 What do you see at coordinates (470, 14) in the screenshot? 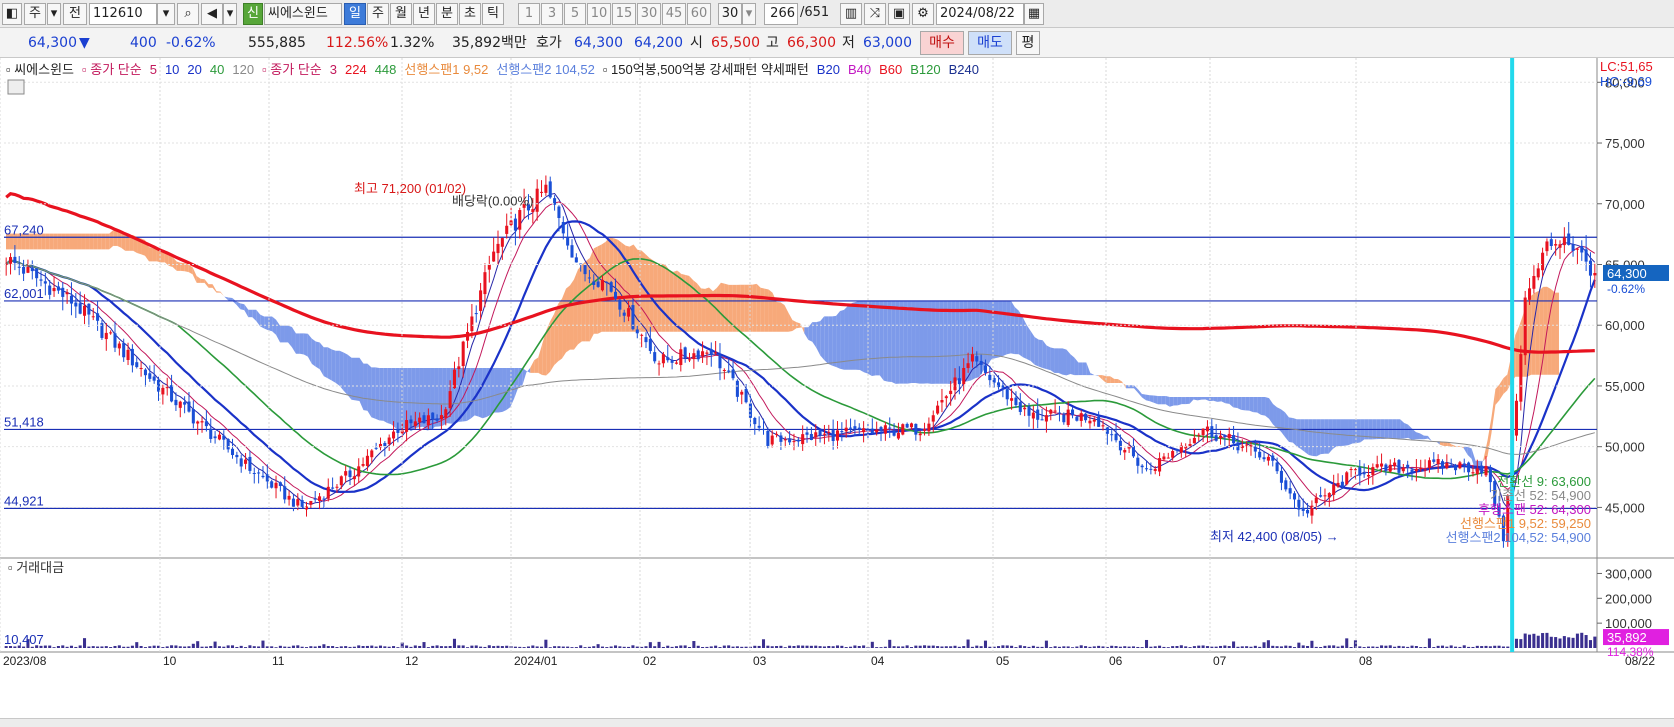
I see `period-tab-5: 초` at bounding box center [470, 14].